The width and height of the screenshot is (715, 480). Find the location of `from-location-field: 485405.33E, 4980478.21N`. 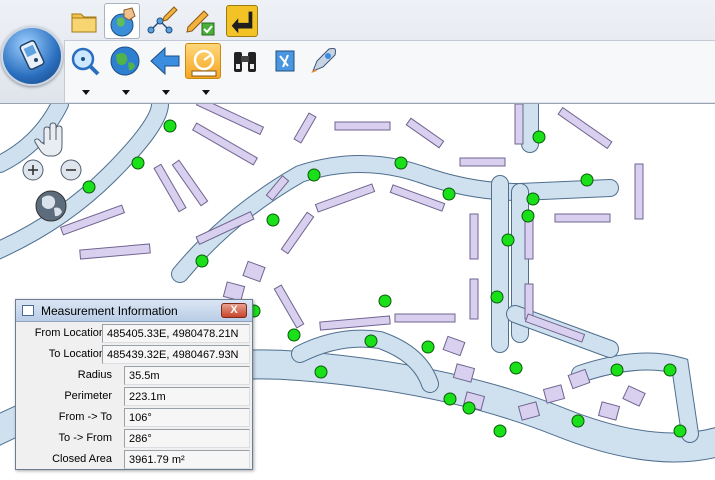

from-location-field: 485405.33E, 4980478.21N is located at coordinates (176, 333).